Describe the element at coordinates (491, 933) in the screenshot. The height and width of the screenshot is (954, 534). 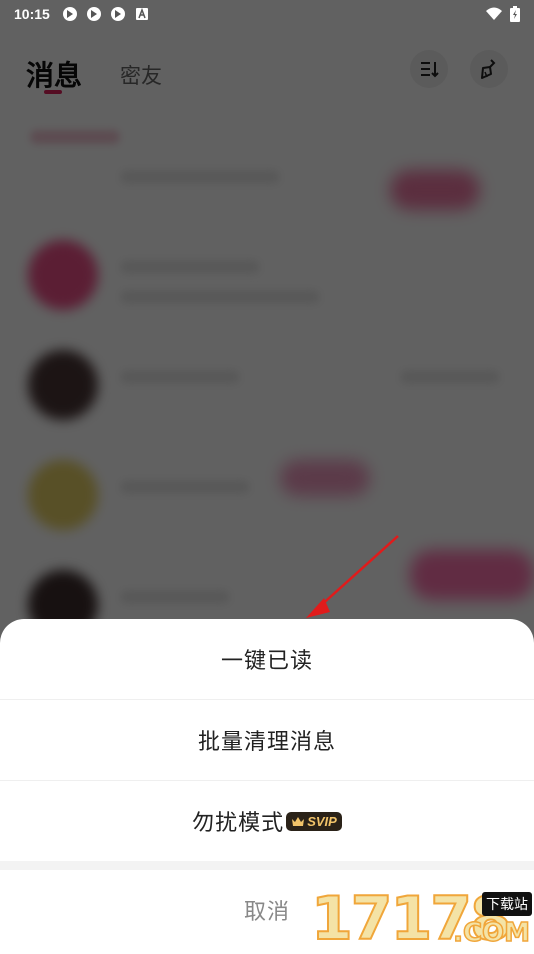
I see `watermark-suffix: .COM` at that location.